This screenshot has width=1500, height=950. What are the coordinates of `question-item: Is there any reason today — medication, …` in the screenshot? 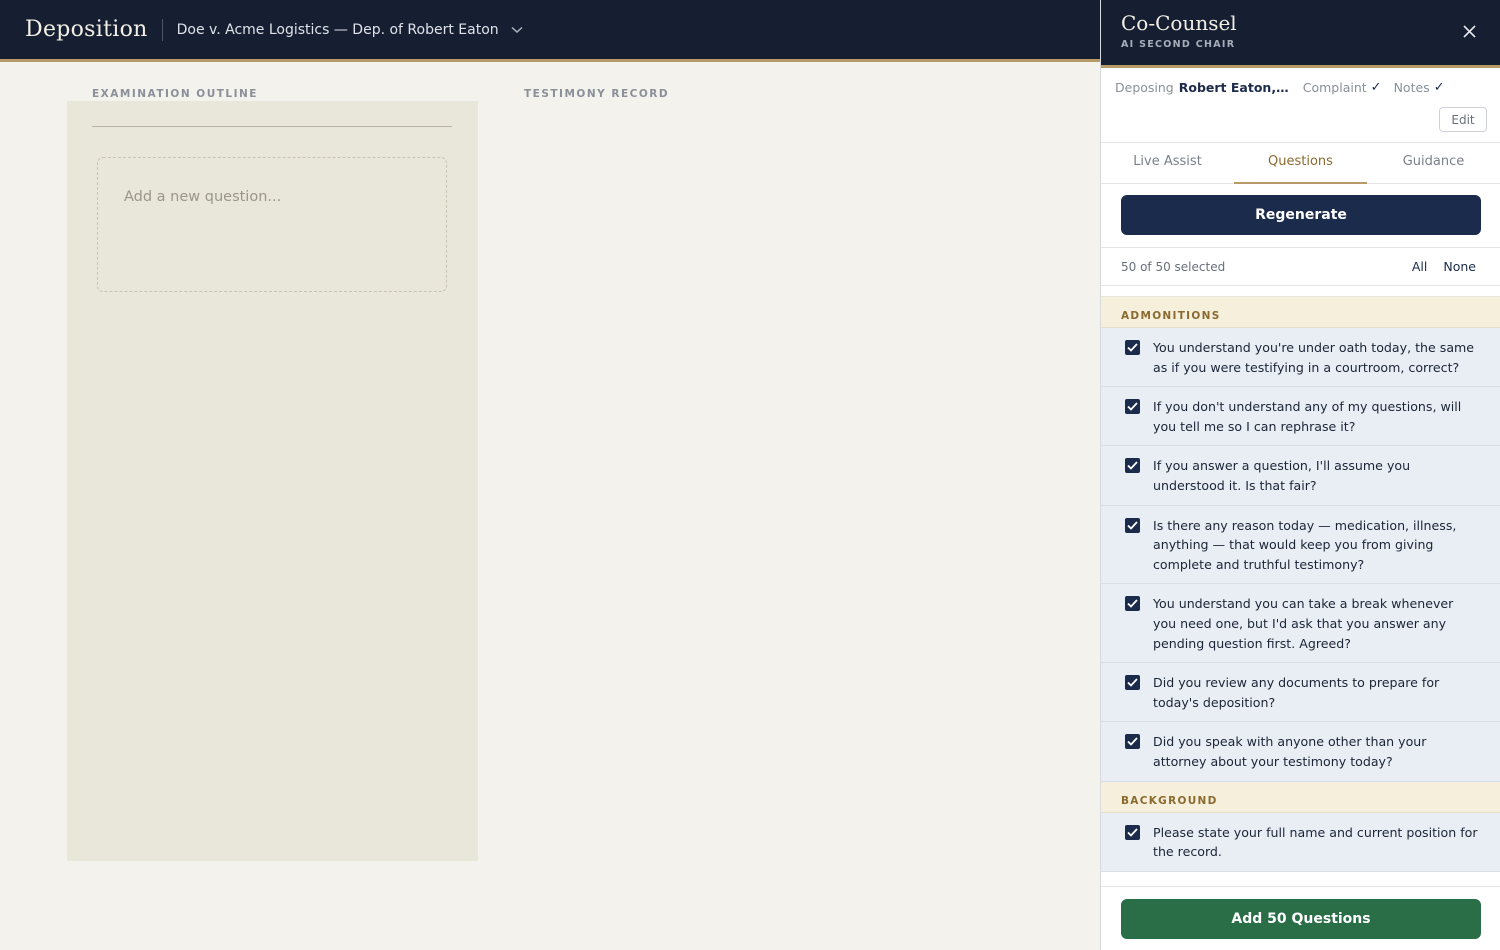 It's located at (1300, 545).